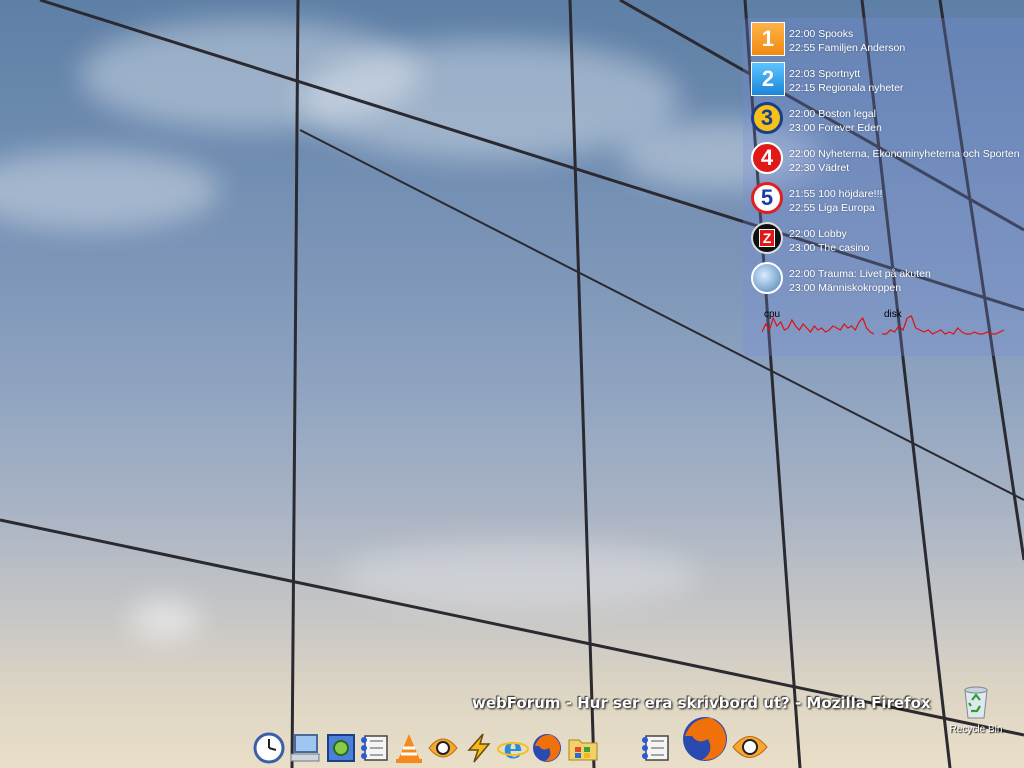  I want to click on running-task-manager-icon, so click(656, 748).